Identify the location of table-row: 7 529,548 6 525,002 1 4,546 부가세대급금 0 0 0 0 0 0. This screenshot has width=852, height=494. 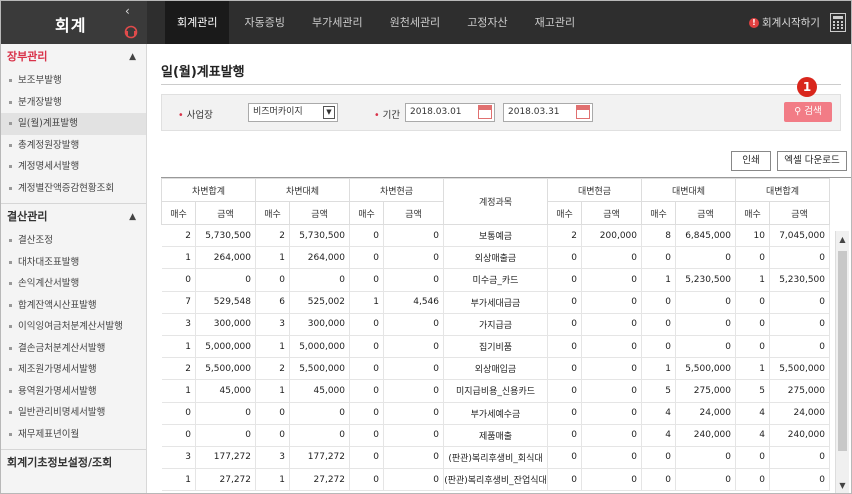
(495, 302).